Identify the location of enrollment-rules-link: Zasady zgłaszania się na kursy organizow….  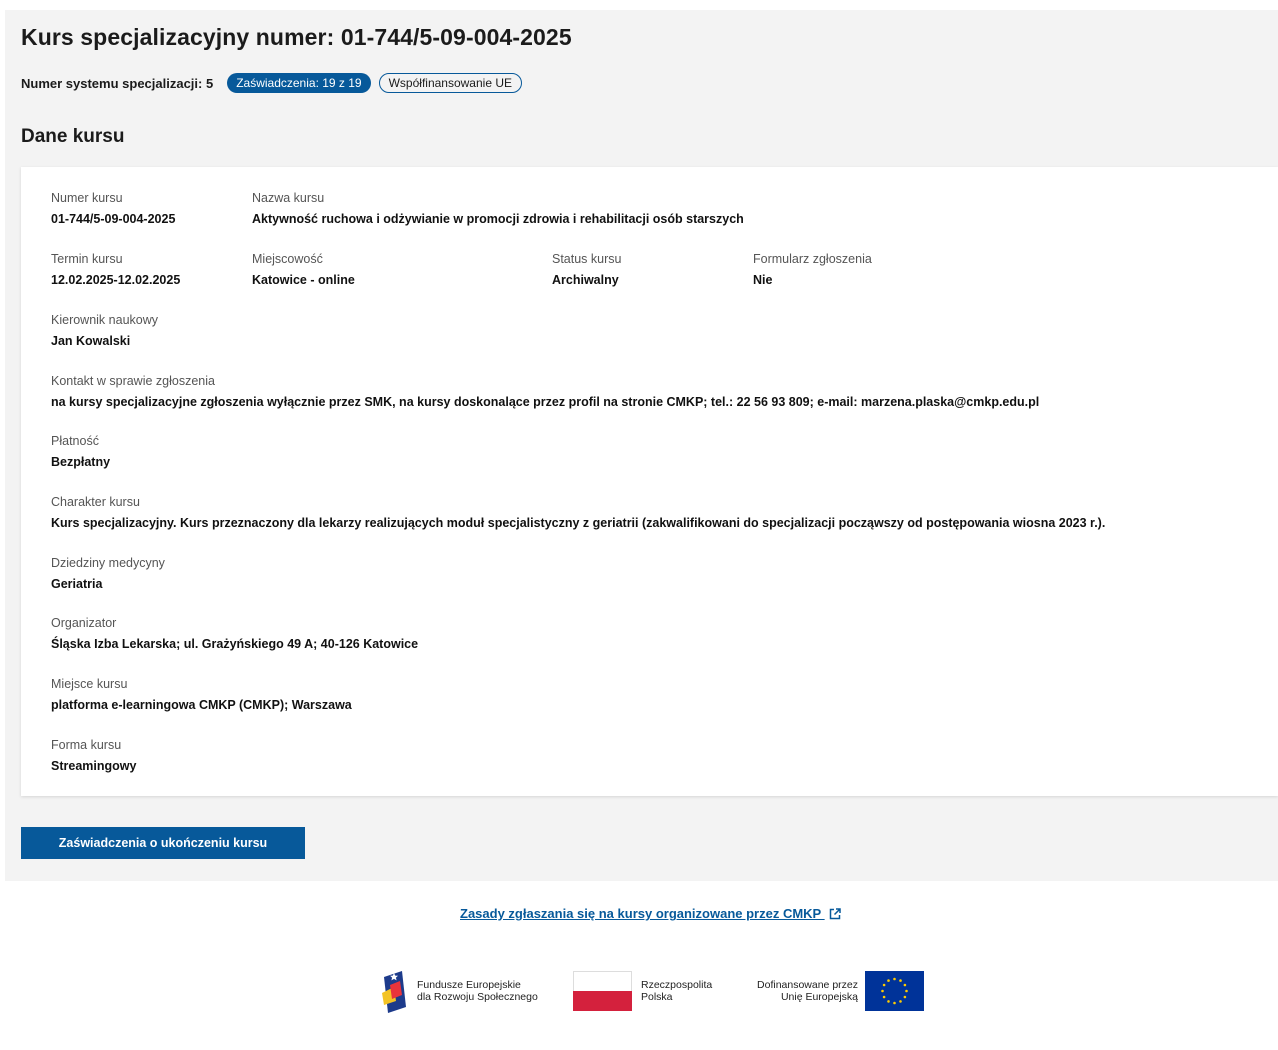
(650, 913).